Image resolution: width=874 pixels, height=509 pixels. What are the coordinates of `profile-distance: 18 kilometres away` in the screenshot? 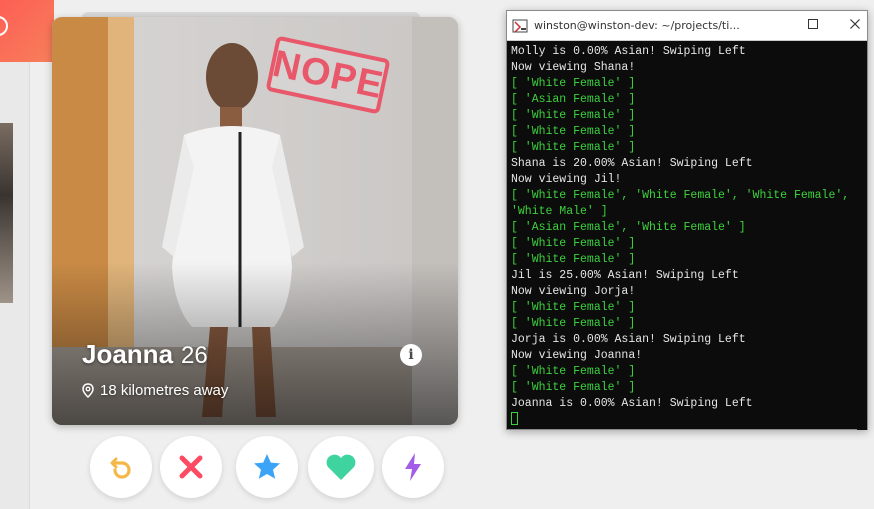 It's located at (164, 390).